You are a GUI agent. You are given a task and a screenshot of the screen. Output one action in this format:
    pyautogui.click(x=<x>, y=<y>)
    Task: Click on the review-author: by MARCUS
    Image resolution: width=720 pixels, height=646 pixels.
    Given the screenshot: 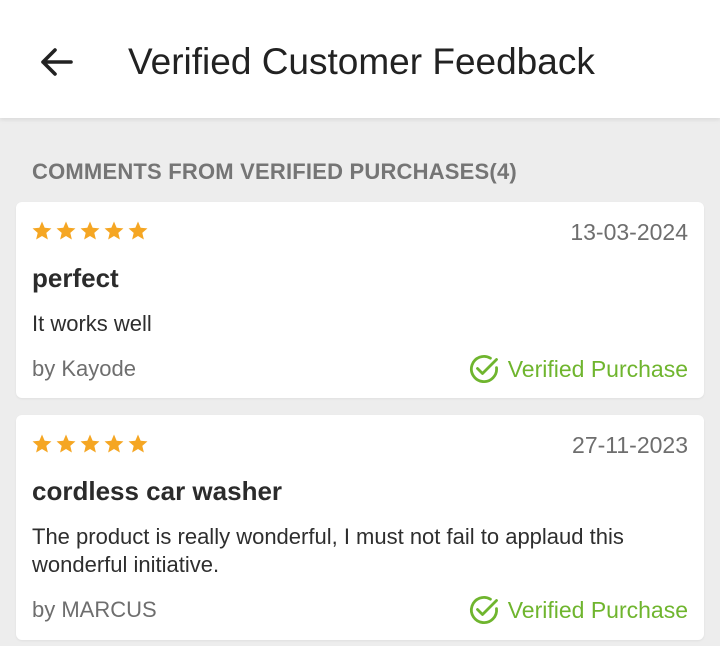 What is the action you would take?
    pyautogui.click(x=94, y=609)
    